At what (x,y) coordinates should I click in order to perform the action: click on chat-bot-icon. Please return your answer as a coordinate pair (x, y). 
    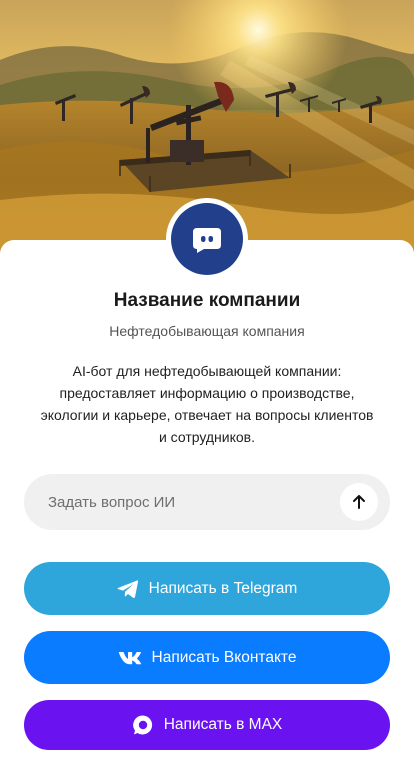
    Looking at the image, I should click on (207, 240).